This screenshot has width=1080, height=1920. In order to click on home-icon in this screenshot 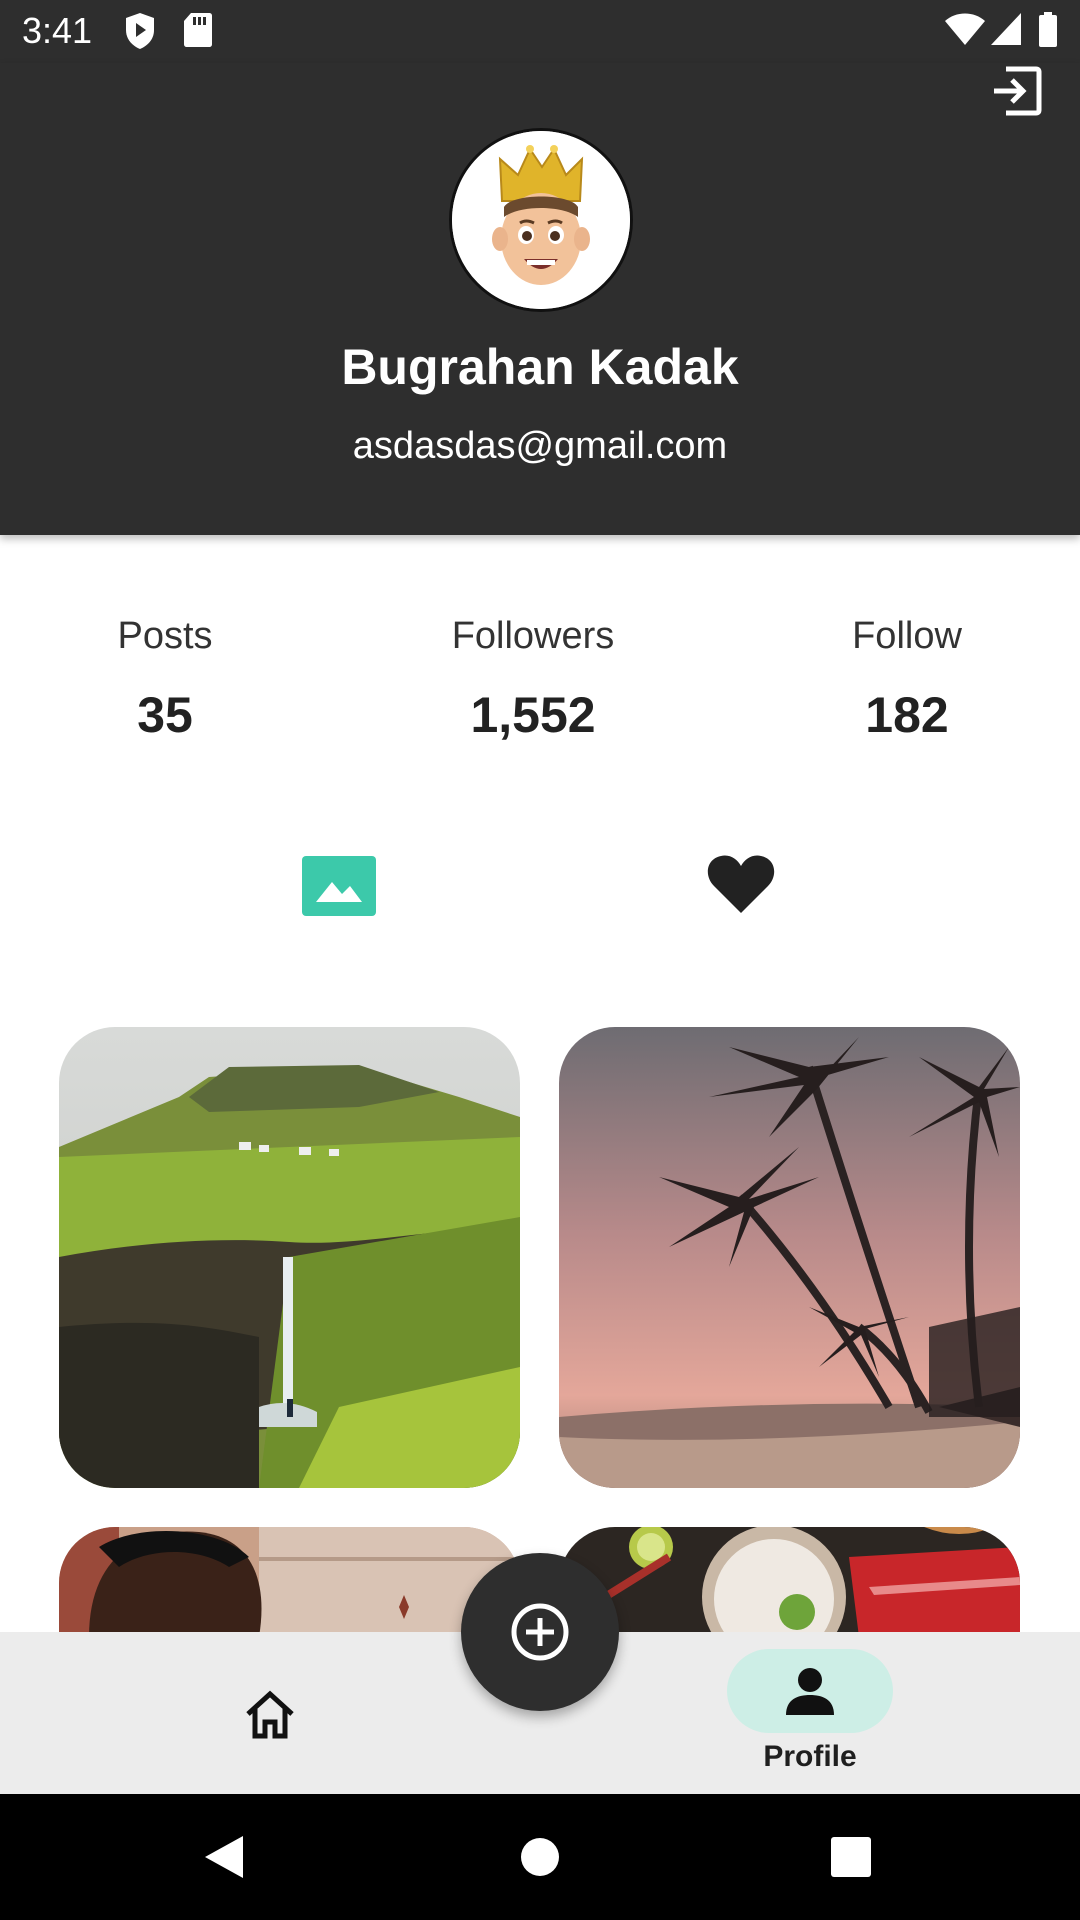, I will do `click(270, 1714)`.